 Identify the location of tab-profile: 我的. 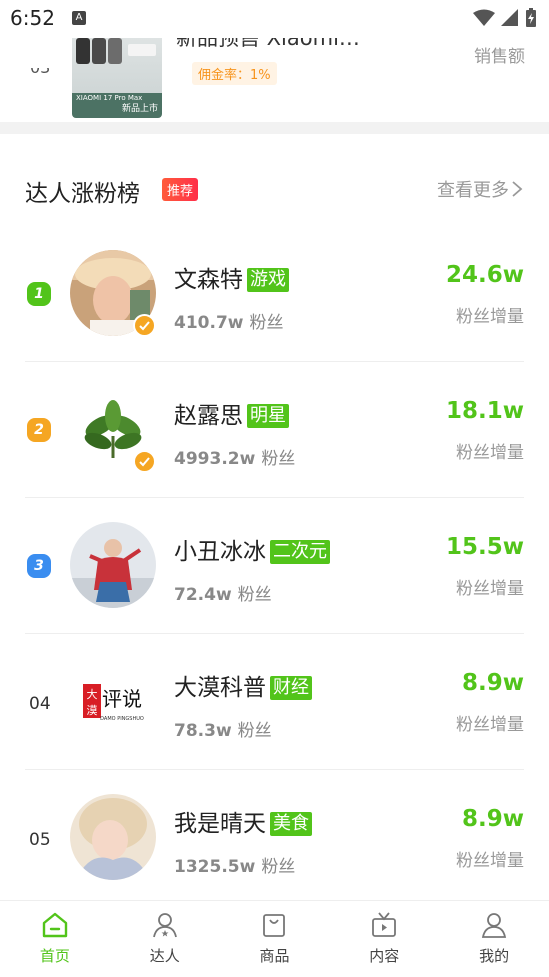
(494, 939).